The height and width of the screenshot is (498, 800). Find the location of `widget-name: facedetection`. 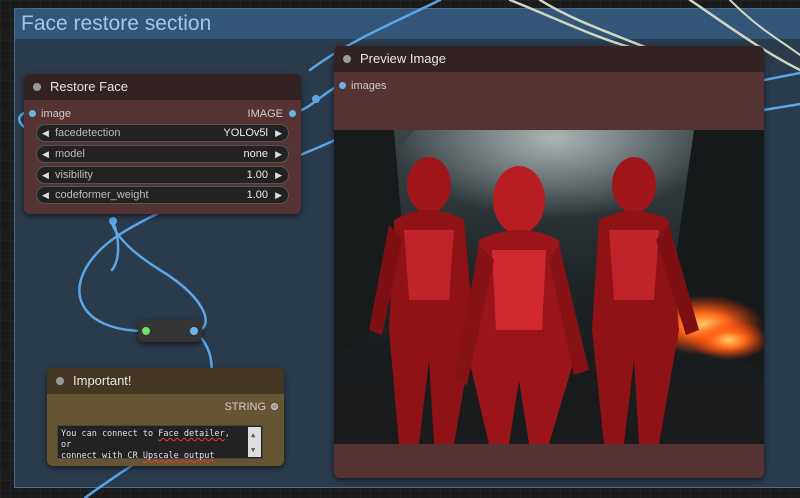

widget-name: facedetection is located at coordinates (88, 133).